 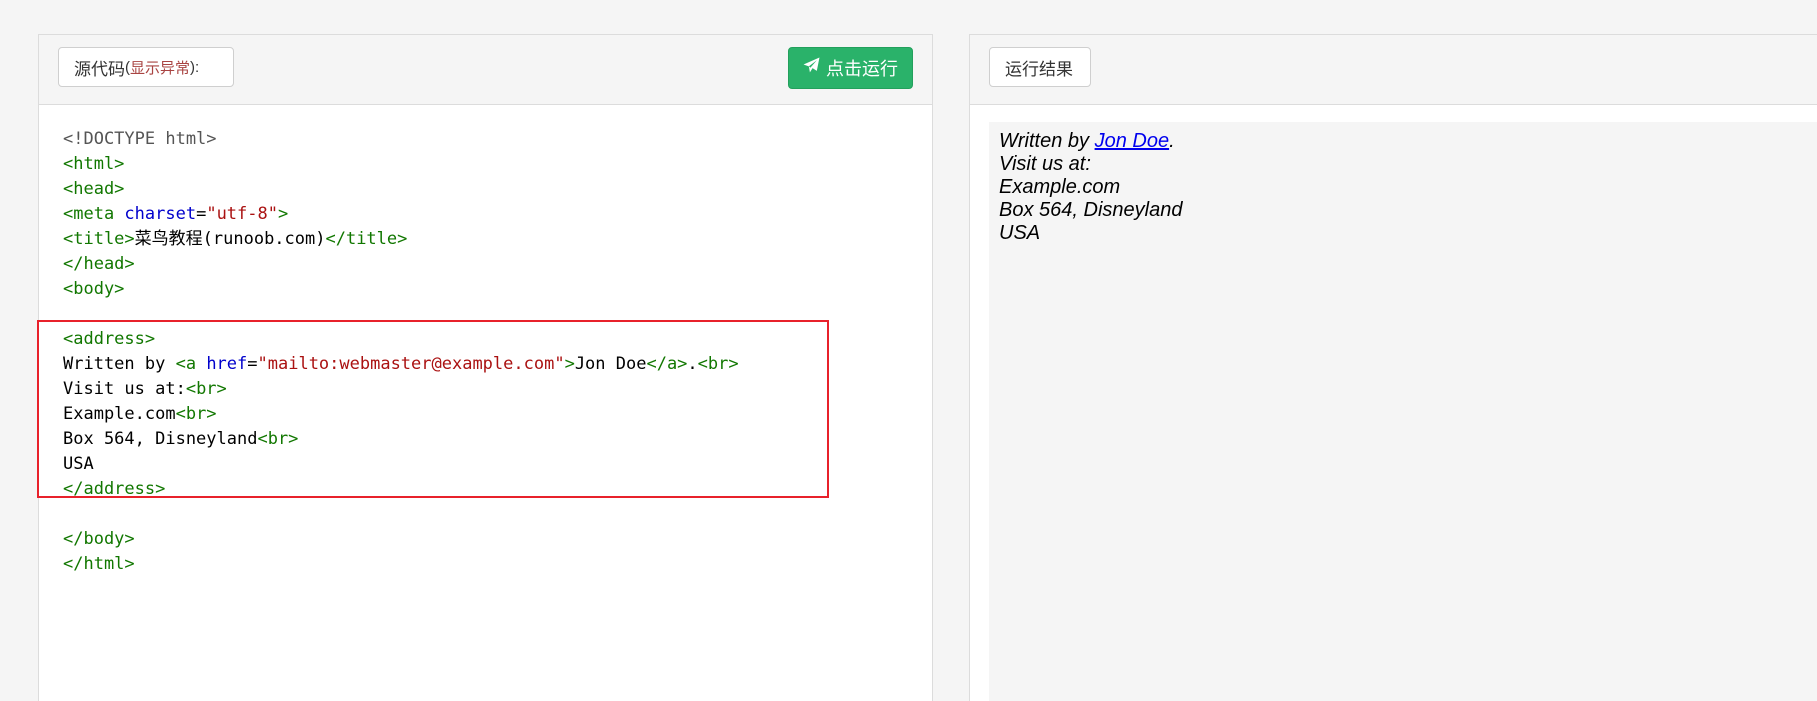 What do you see at coordinates (99, 264) in the screenshot?
I see `code-token: </head>` at bounding box center [99, 264].